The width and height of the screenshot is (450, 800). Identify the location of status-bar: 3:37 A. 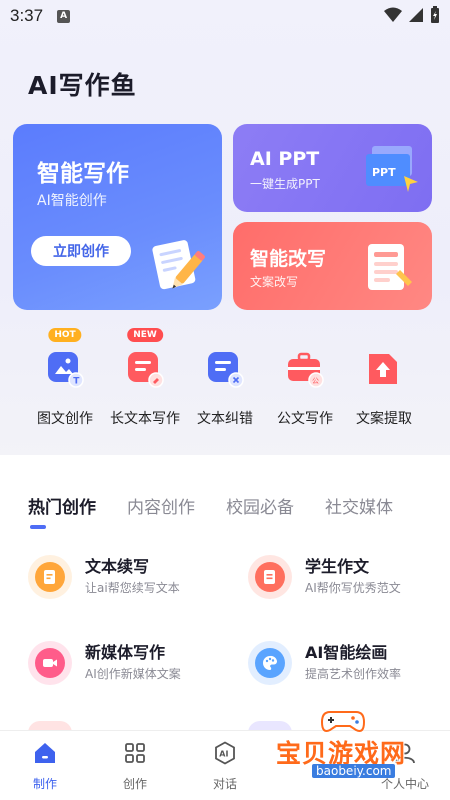
(225, 16).